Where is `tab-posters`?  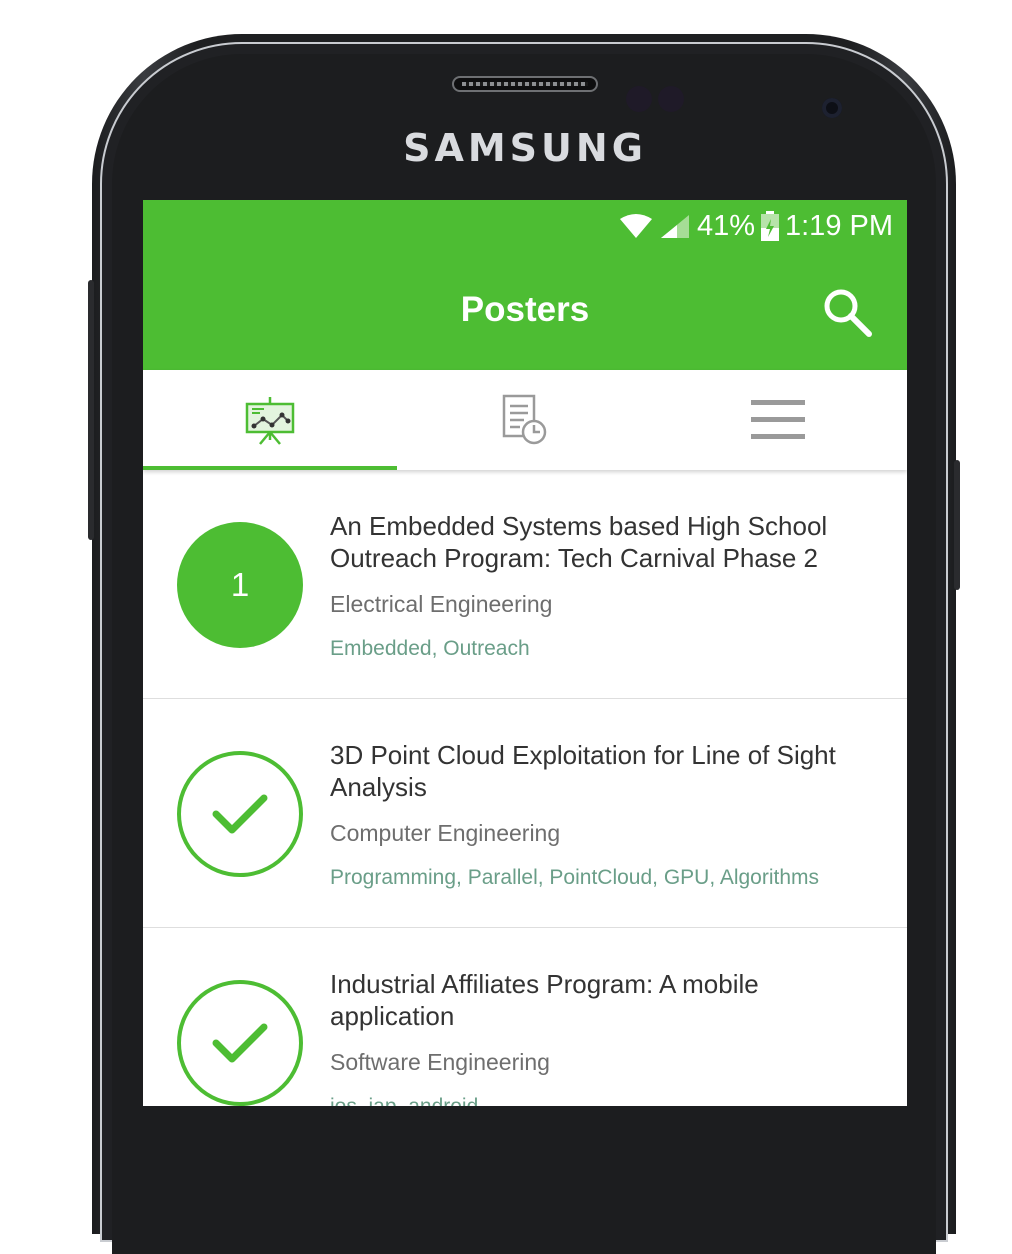 tab-posters is located at coordinates (270, 420).